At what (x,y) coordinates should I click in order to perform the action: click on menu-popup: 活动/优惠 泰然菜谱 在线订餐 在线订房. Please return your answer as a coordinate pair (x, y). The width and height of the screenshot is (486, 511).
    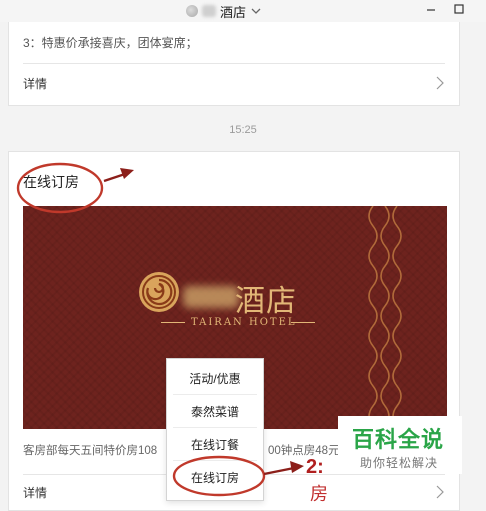
    Looking at the image, I should click on (215, 429).